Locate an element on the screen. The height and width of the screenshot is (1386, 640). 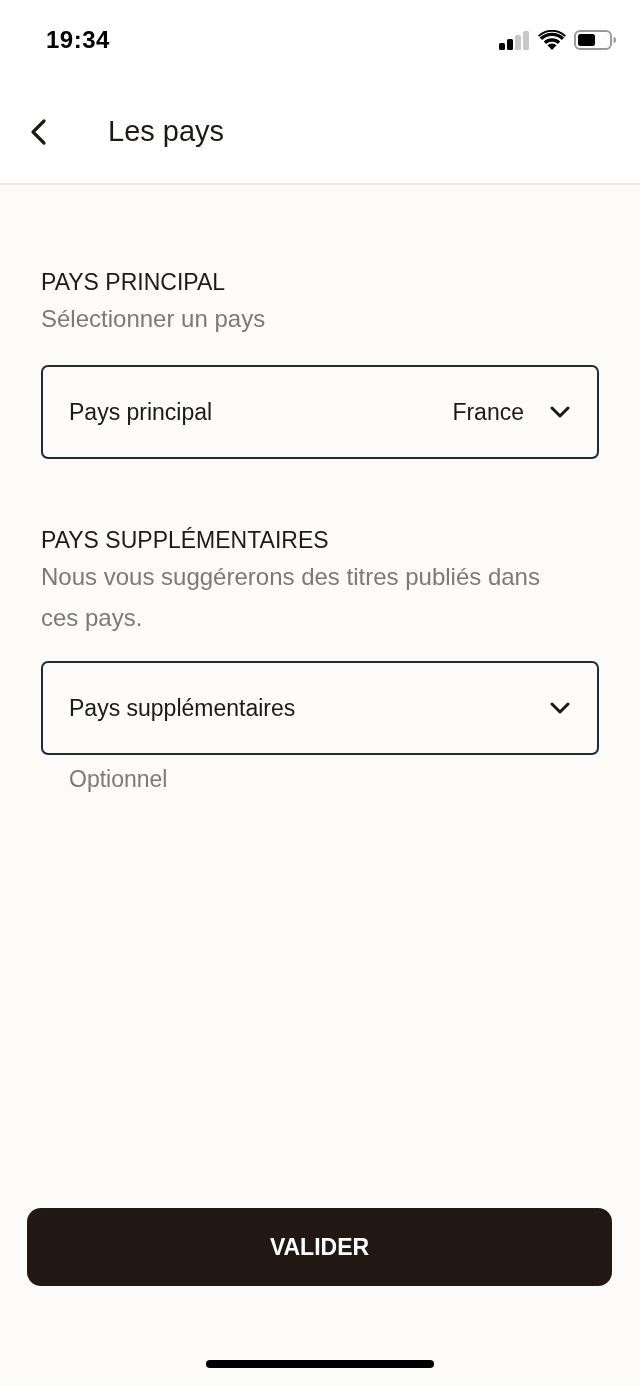
submit-button: VALIDER is located at coordinates (319, 1247).